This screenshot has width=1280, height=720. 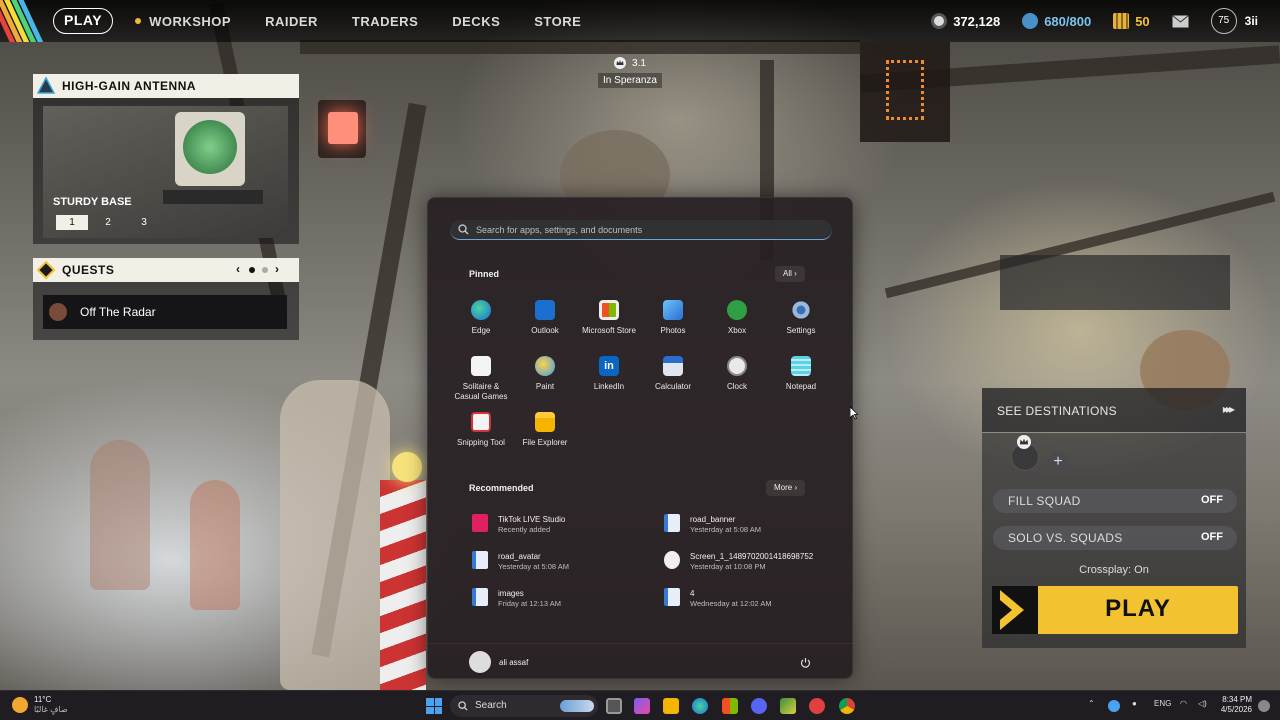 I want to click on recommended-item: images Friday at 12:13 AM, so click(x=558, y=598).